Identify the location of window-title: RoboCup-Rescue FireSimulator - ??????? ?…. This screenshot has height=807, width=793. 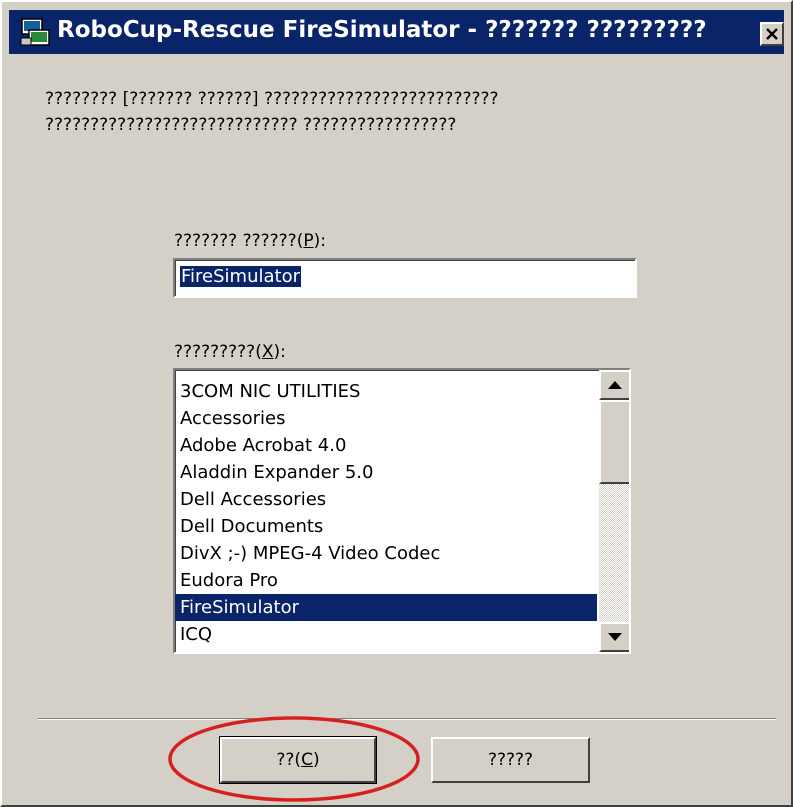
(382, 30).